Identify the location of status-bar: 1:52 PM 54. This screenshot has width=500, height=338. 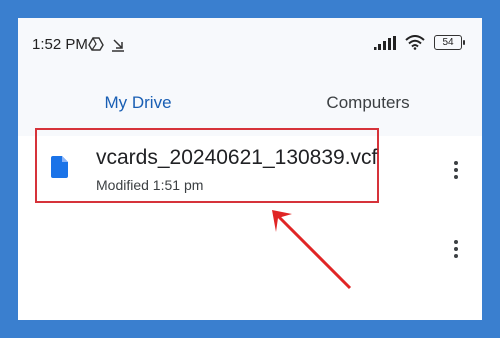
(250, 44).